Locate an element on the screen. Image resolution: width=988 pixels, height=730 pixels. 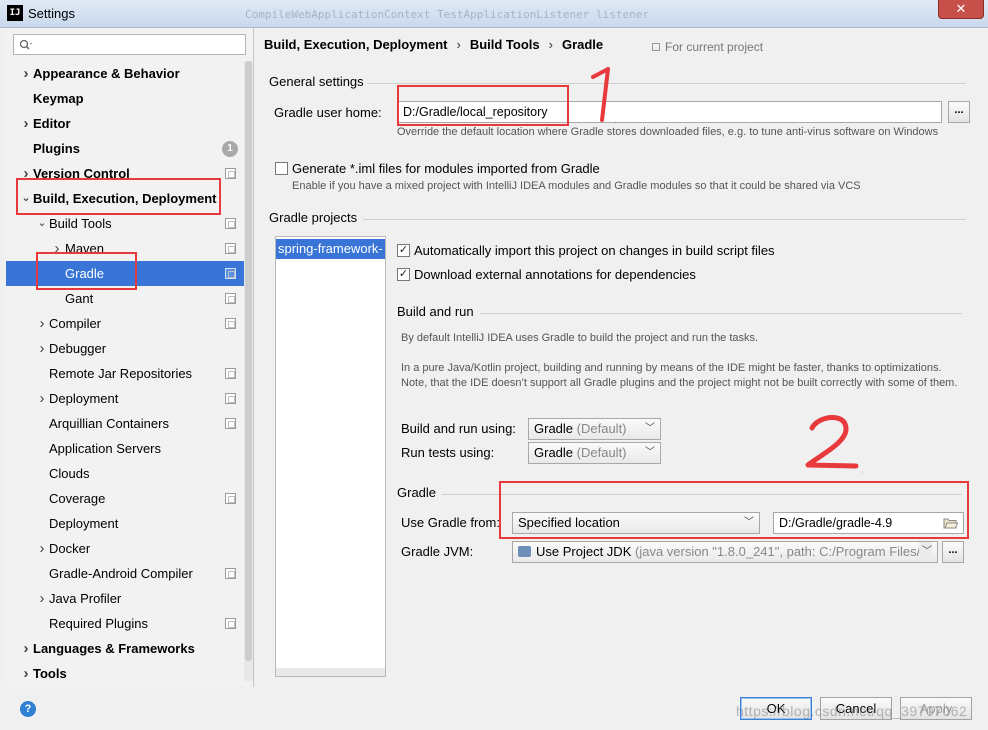
sidebar-item-version-control: › Version Control is located at coordinates (125, 173).